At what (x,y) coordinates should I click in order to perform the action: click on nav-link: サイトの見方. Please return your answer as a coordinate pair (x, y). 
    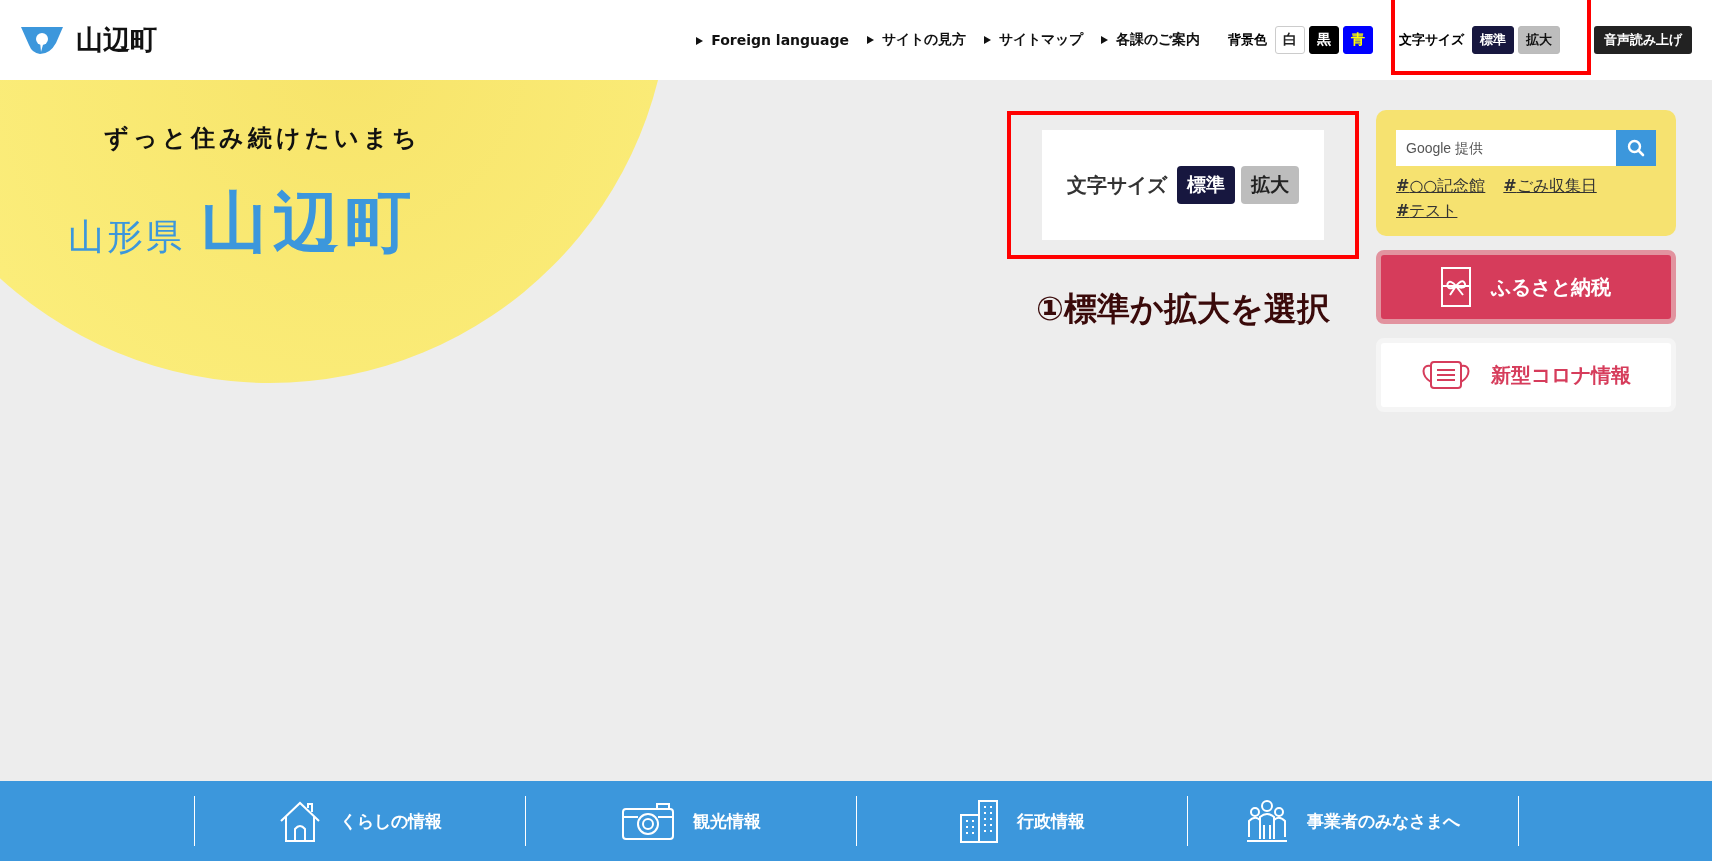
    Looking at the image, I should click on (916, 40).